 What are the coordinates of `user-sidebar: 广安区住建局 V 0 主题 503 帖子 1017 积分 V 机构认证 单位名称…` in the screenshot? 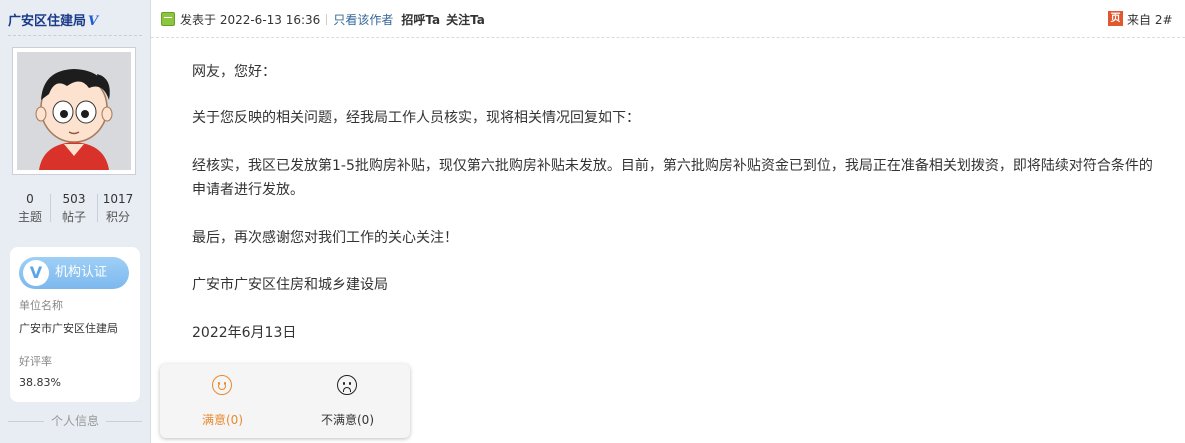 It's located at (75, 221).